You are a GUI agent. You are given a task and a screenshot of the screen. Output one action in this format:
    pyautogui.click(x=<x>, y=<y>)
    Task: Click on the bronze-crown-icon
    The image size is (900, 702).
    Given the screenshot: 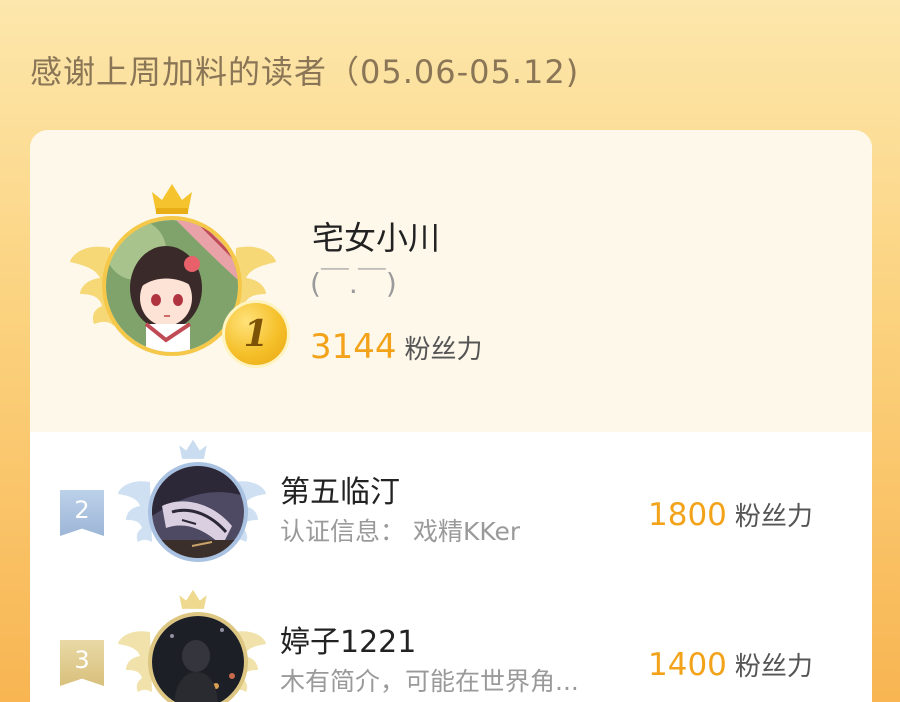 What is the action you would take?
    pyautogui.click(x=193, y=599)
    